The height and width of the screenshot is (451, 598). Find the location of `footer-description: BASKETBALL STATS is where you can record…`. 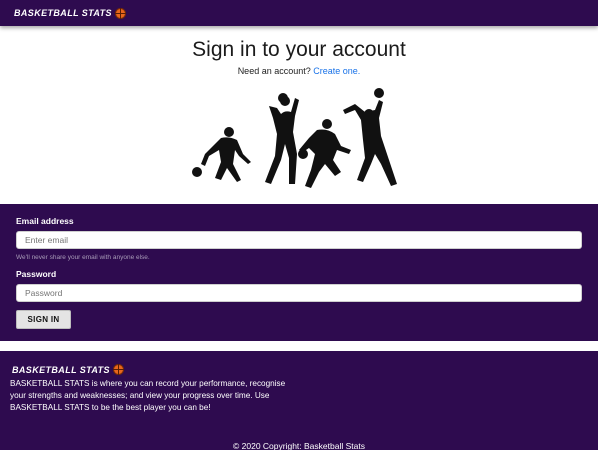

footer-description: BASKETBALL STATS is where you can record… is located at coordinates (148, 395).